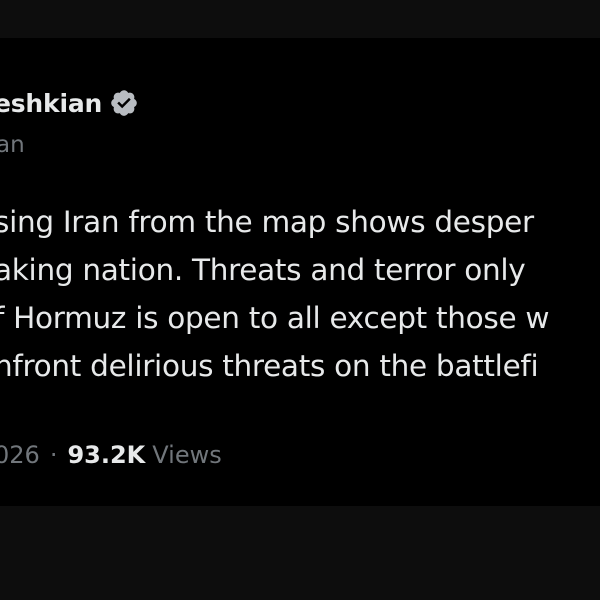  What do you see at coordinates (20, 455) in the screenshot?
I see `post-date: 026` at bounding box center [20, 455].